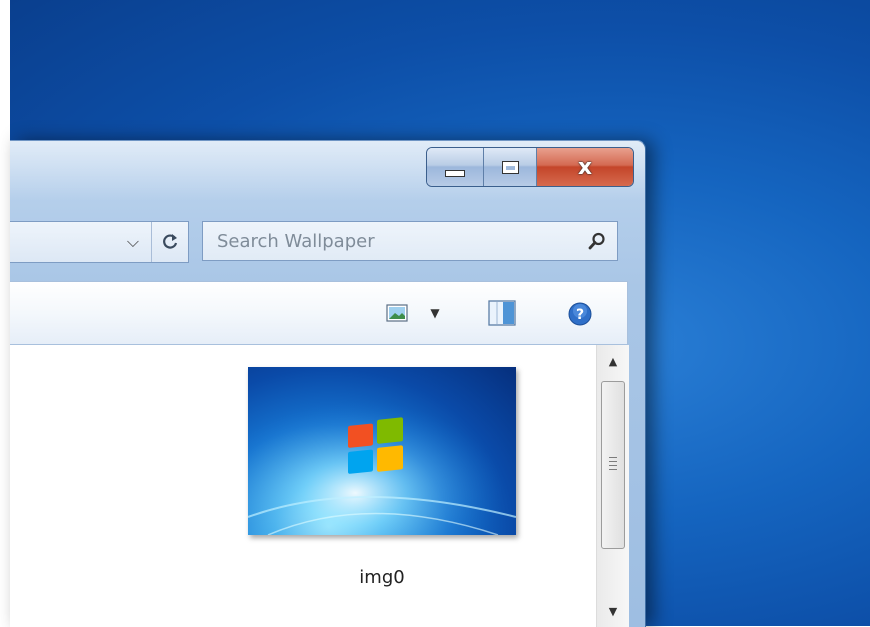 Image resolution: width=870 pixels, height=627 pixels. What do you see at coordinates (99, 242) in the screenshot?
I see `address-bar: ⌵` at bounding box center [99, 242].